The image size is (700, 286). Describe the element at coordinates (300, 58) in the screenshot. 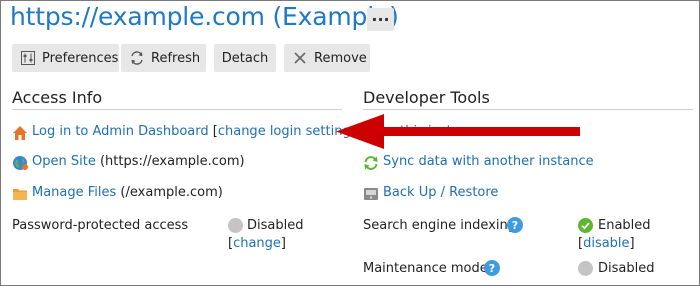

I see `close-icon` at that location.